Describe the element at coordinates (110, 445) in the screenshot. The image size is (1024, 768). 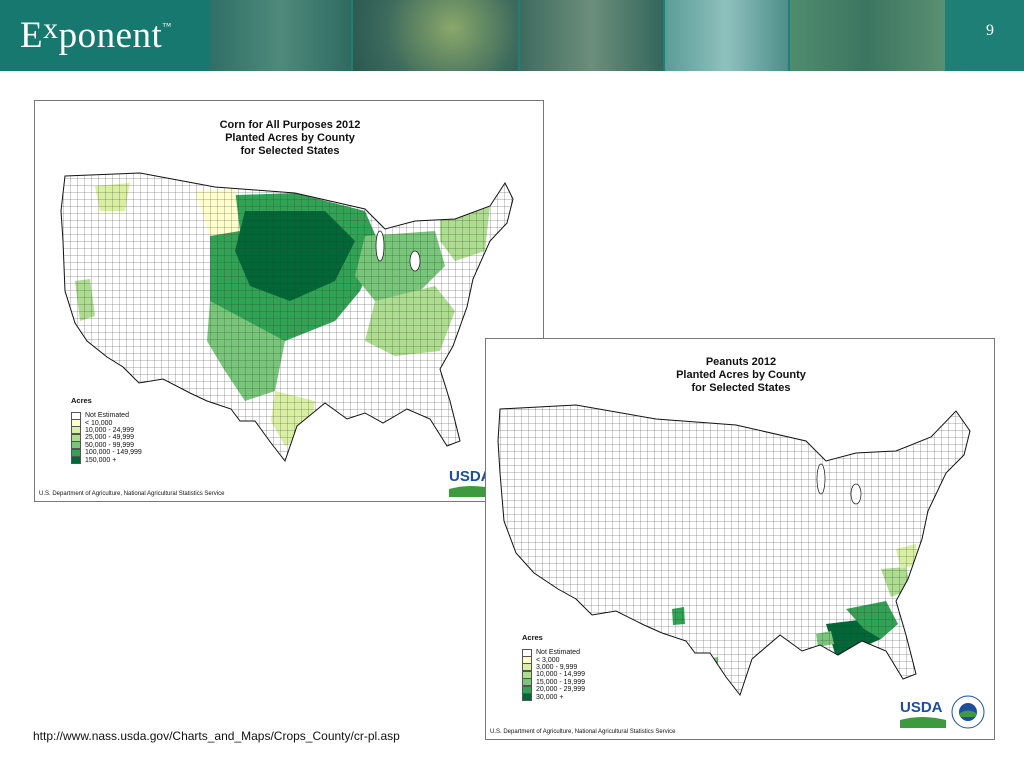
I see `legend-label: 50,000 - 99,999` at that location.